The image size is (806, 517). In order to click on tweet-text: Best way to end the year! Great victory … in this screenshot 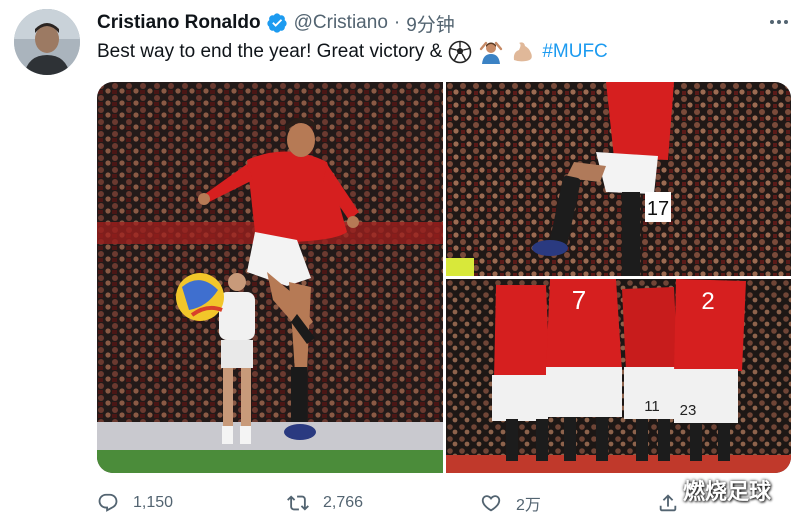, I will do `click(352, 52)`.